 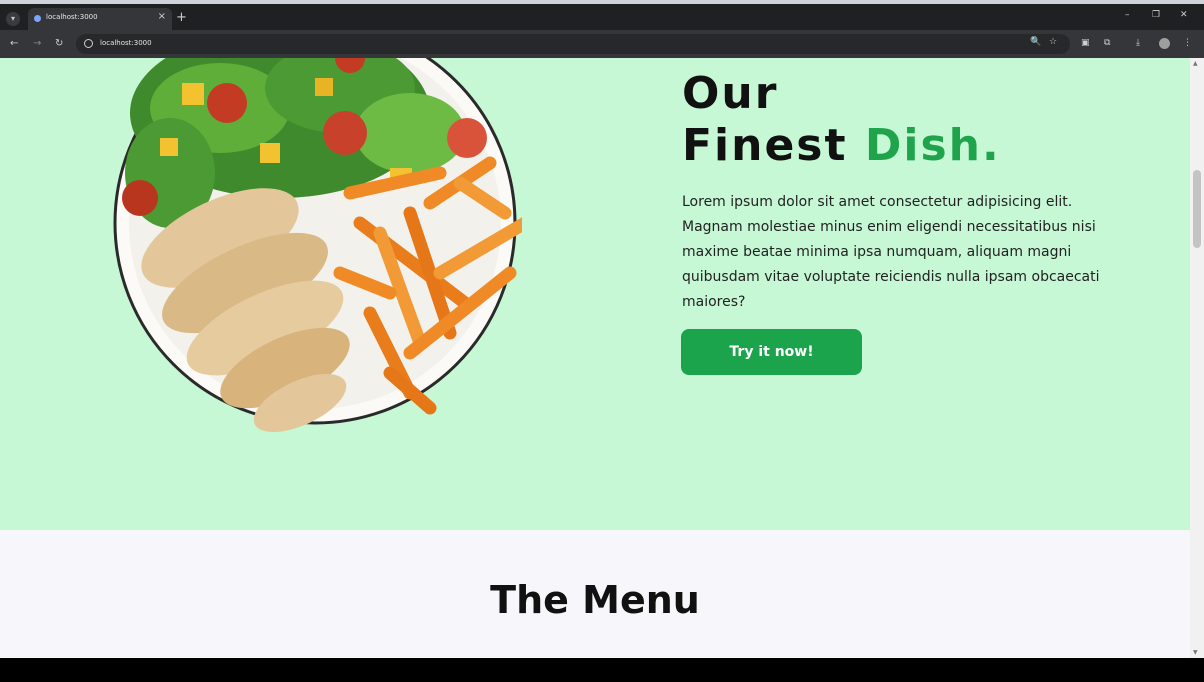 What do you see at coordinates (100, 19) in the screenshot?
I see `browser-tab: localhost:3000 ×` at bounding box center [100, 19].